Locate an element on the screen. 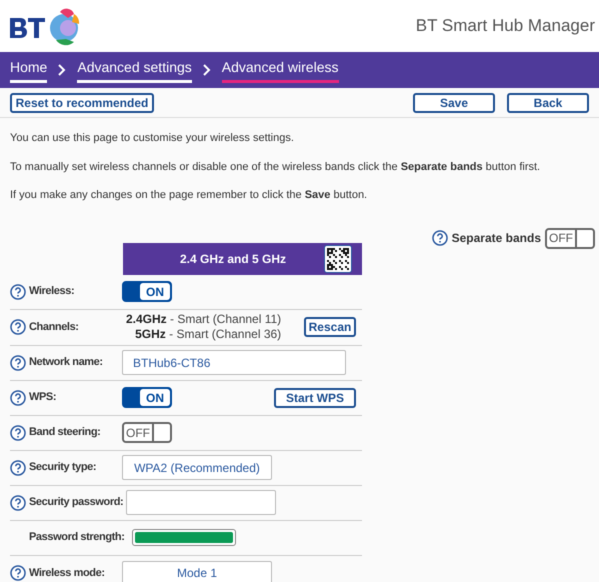 This screenshot has width=599, height=582. app-title: BT Smart Hub Manager is located at coordinates (505, 26).